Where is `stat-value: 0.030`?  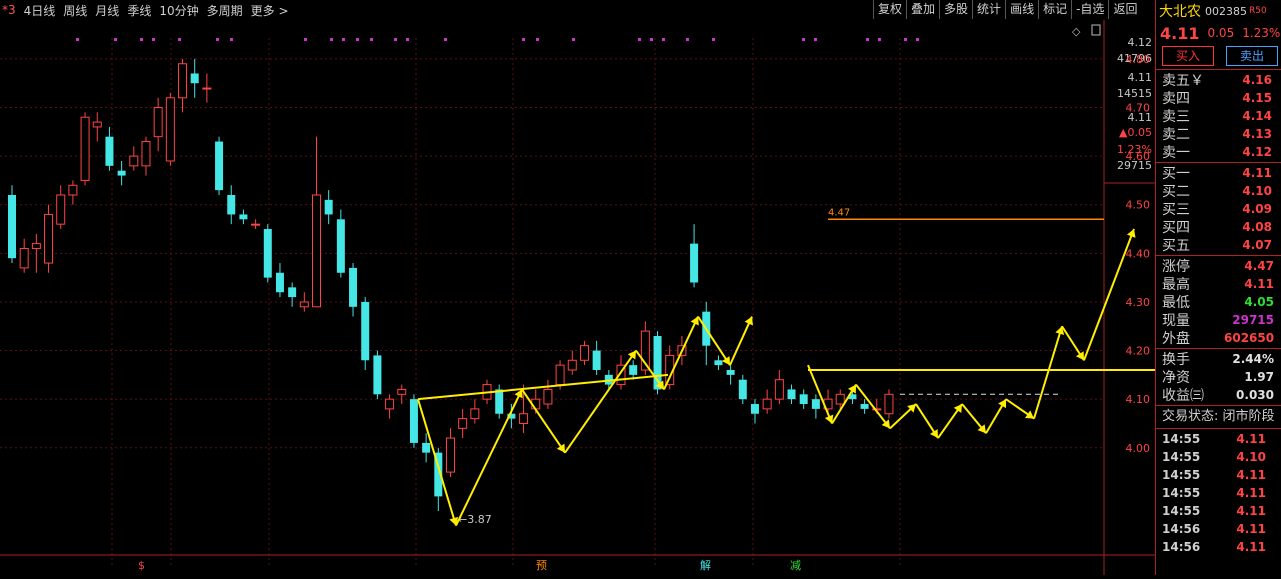
stat-value: 0.030 is located at coordinates (1255, 395).